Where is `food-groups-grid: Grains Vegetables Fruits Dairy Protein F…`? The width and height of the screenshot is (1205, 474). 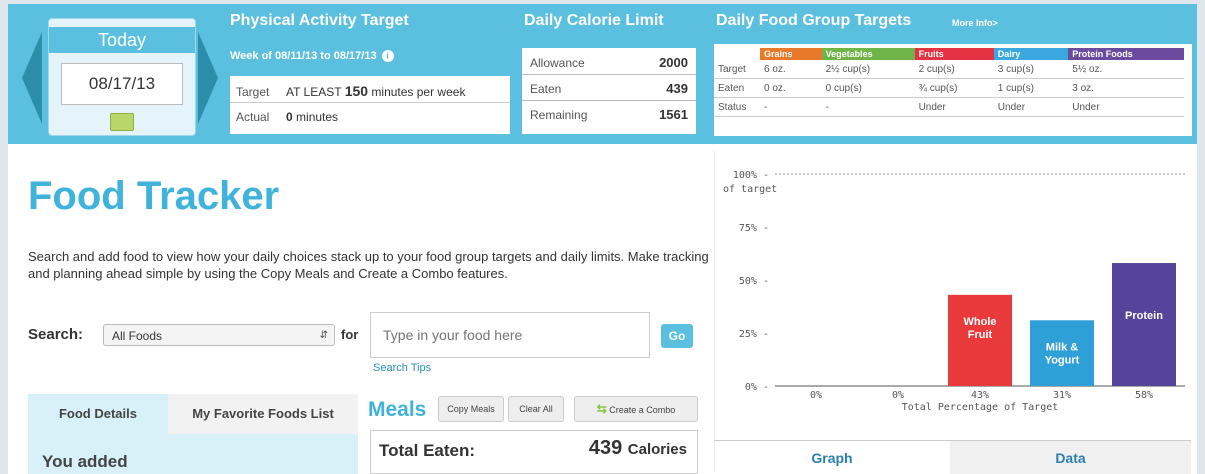 food-groups-grid: Grains Vegetables Fruits Dairy Protein F… is located at coordinates (949, 82).